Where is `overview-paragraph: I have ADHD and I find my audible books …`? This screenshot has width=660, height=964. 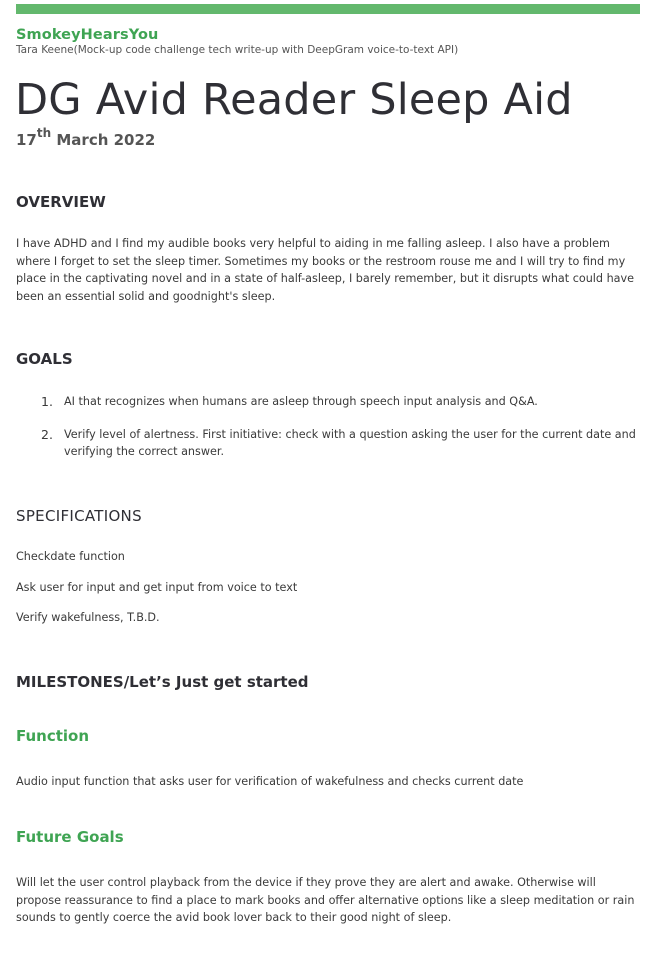 overview-paragraph: I have ADHD and I find my audible books … is located at coordinates (325, 270).